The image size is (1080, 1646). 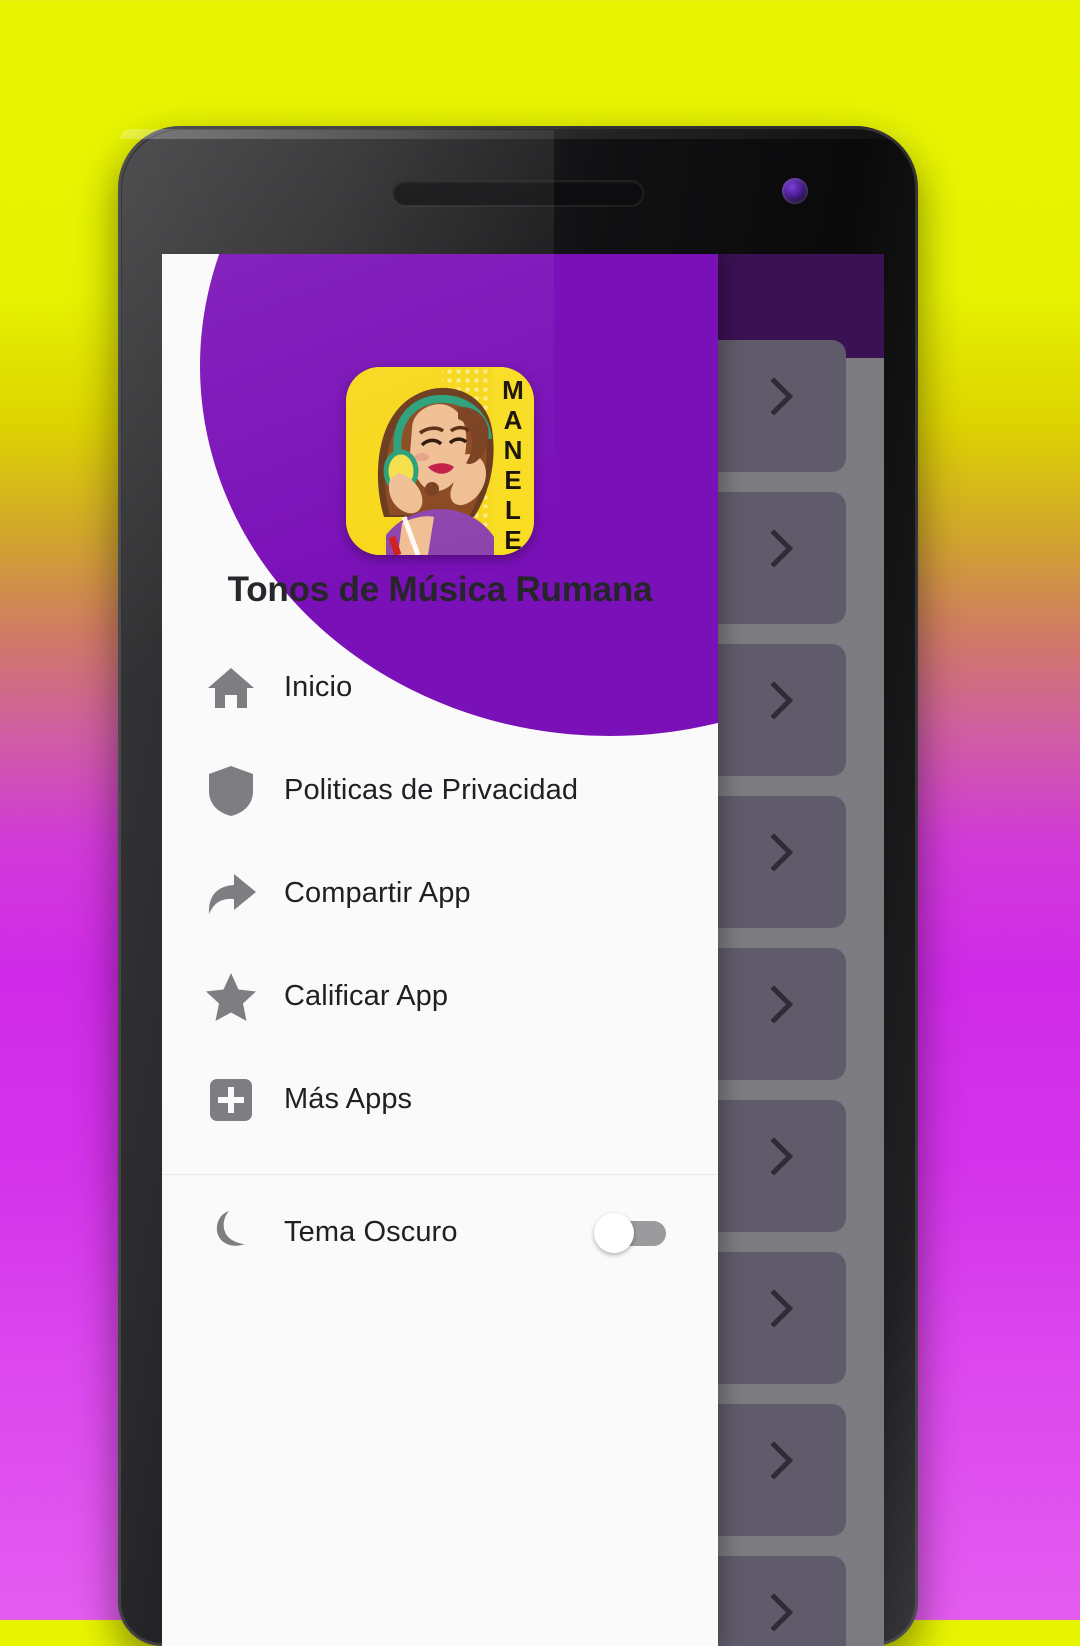 I want to click on sidebar-item-inicio: Inicio, so click(x=440, y=687).